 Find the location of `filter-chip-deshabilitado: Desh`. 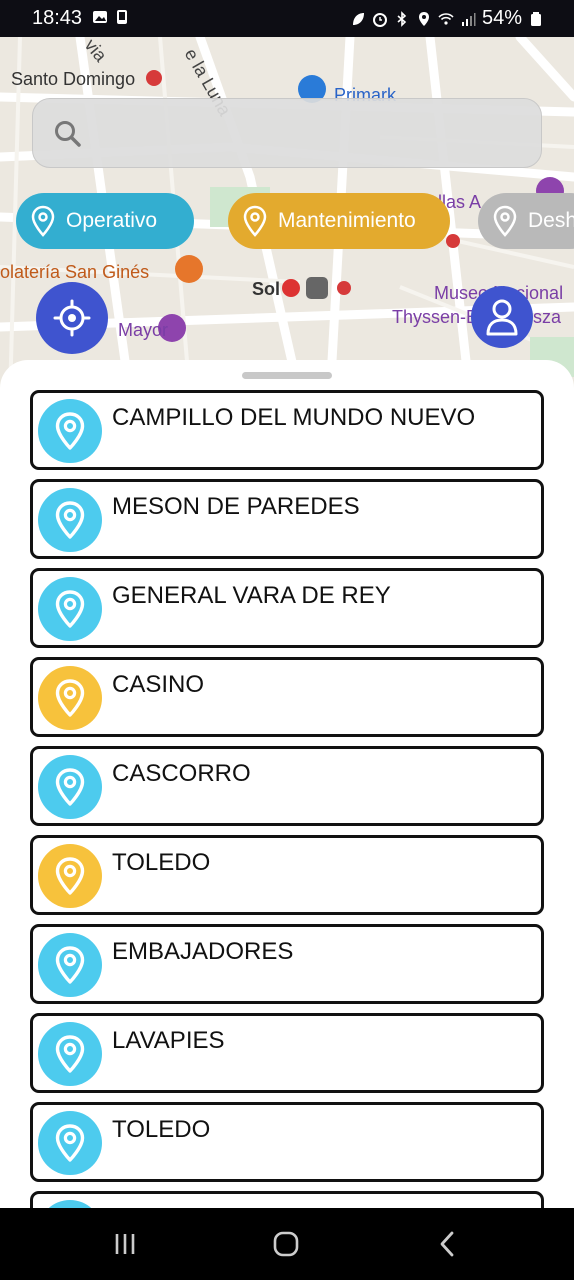

filter-chip-deshabilitado: Desh is located at coordinates (526, 221).